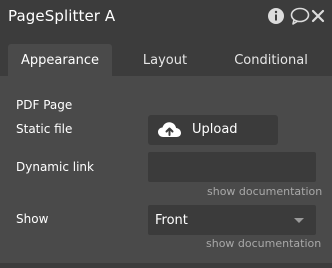 Image resolution: width=332 pixels, height=268 pixels. What do you see at coordinates (32, 219) in the screenshot?
I see `show-label: Show` at bounding box center [32, 219].